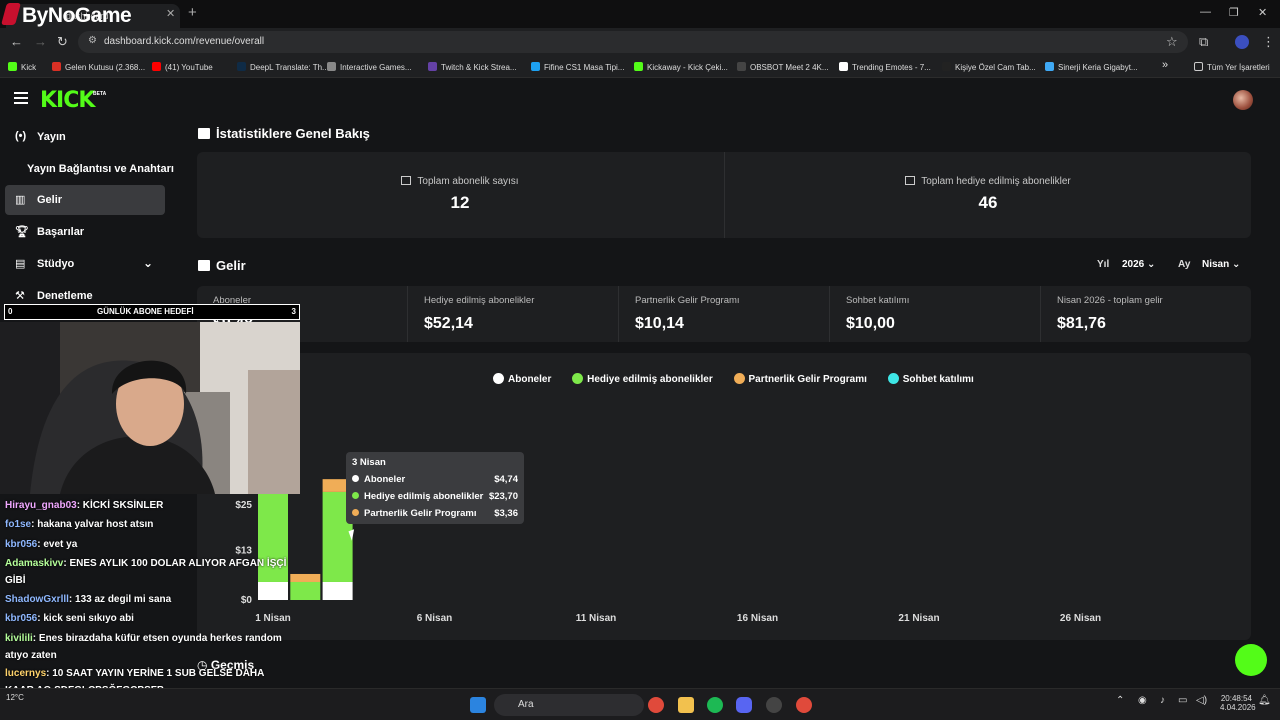 Image resolution: width=1280 pixels, height=720 pixels. What do you see at coordinates (656, 705) in the screenshot?
I see `chrome-icon` at bounding box center [656, 705].